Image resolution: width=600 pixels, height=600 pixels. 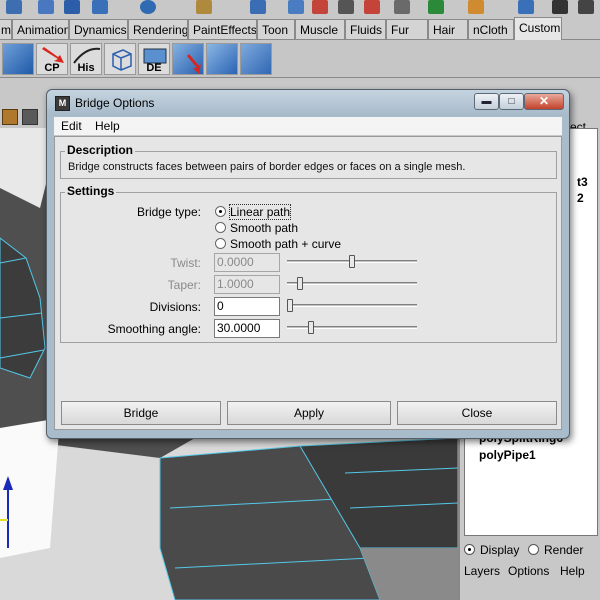 What do you see at coordinates (247, 262) in the screenshot?
I see `twist-field: 0.0000` at bounding box center [247, 262].